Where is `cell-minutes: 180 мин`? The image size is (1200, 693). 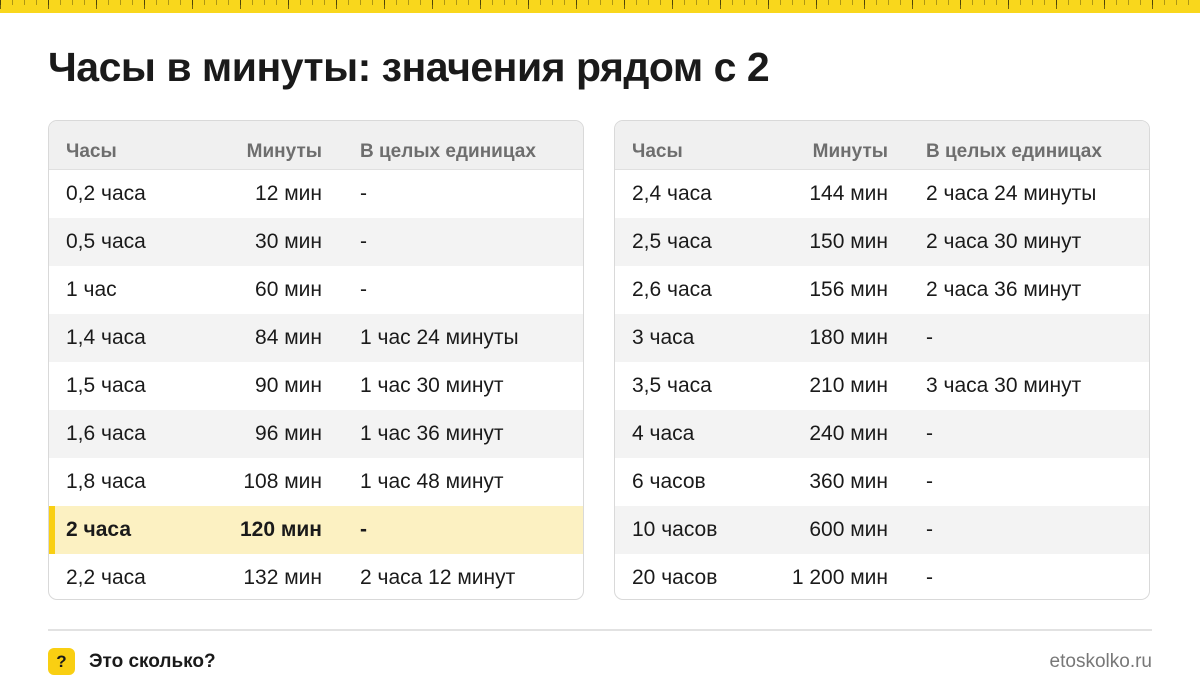
cell-minutes: 180 мин is located at coordinates (848, 337).